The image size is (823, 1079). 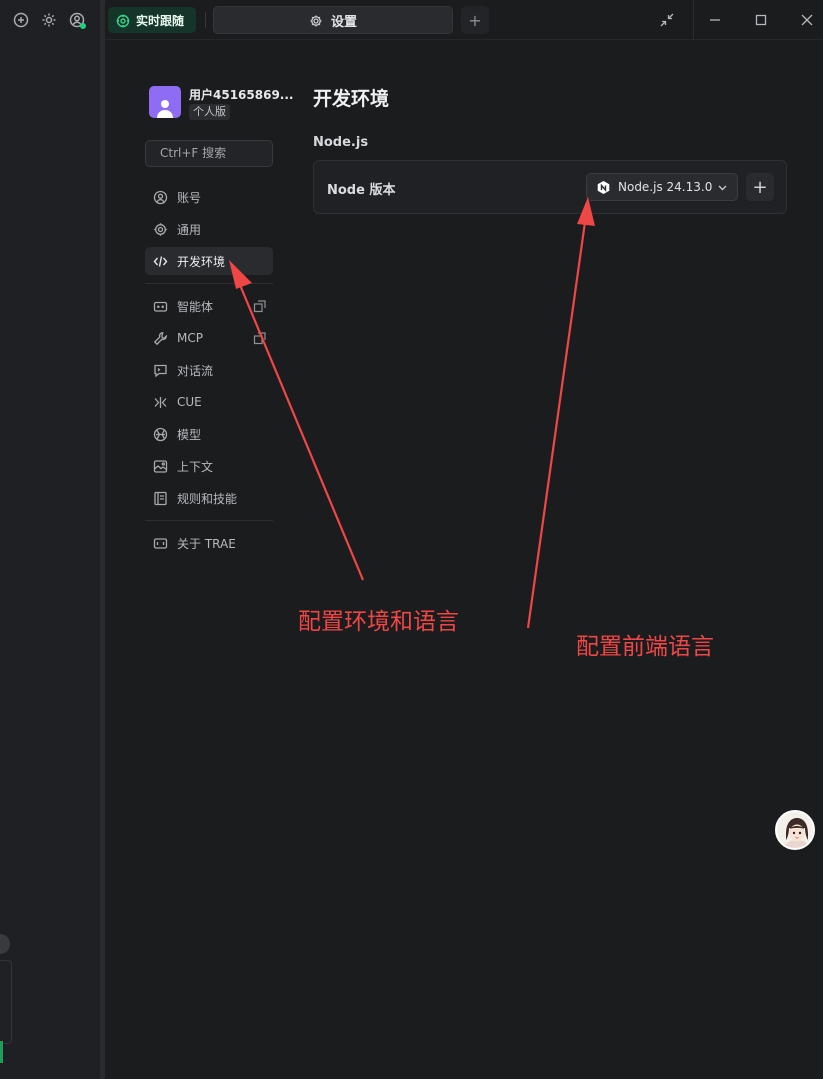 What do you see at coordinates (795, 830) in the screenshot?
I see `assistant-avatar-button` at bounding box center [795, 830].